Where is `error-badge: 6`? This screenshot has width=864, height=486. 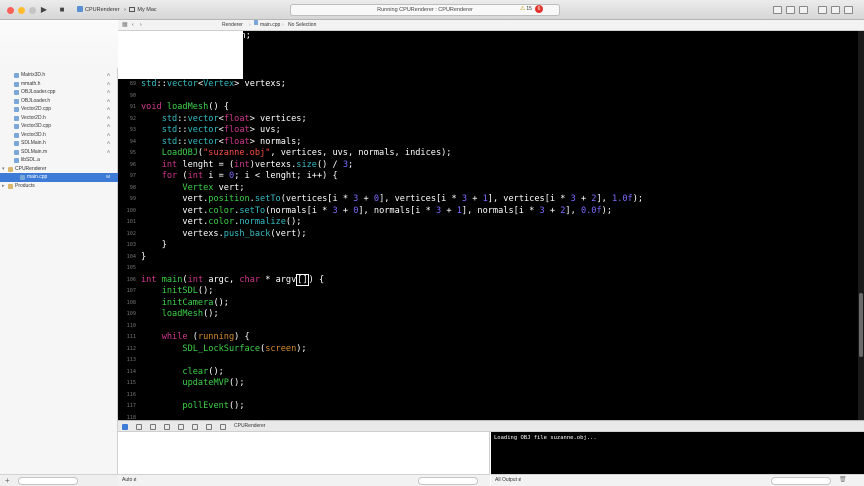 error-badge: 6 is located at coordinates (539, 9).